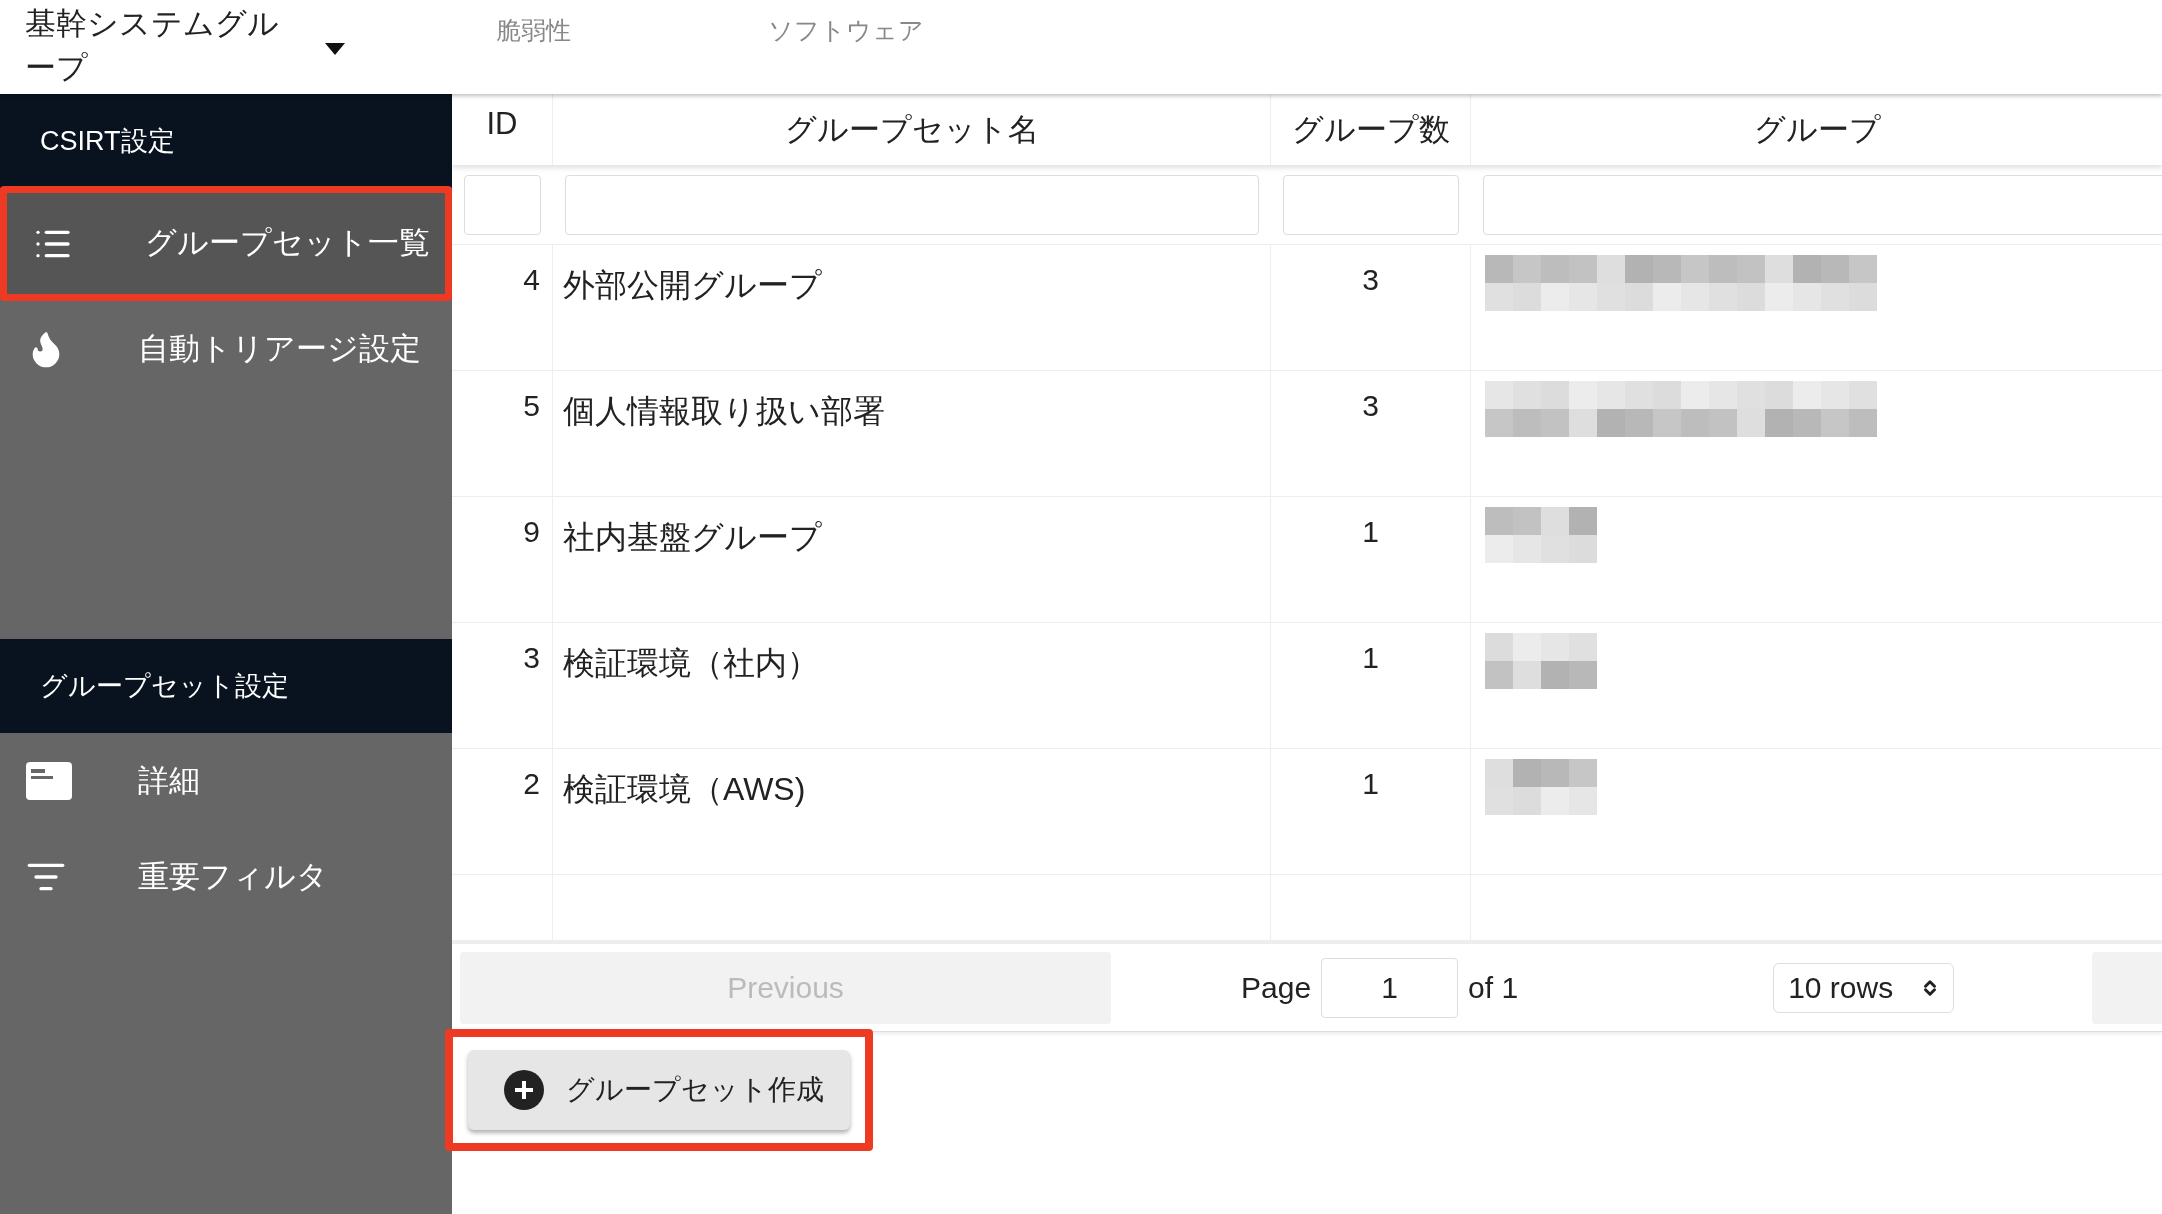 The height and width of the screenshot is (1214, 2162). What do you see at coordinates (531, 531) in the screenshot?
I see `id-cell-text: 9` at bounding box center [531, 531].